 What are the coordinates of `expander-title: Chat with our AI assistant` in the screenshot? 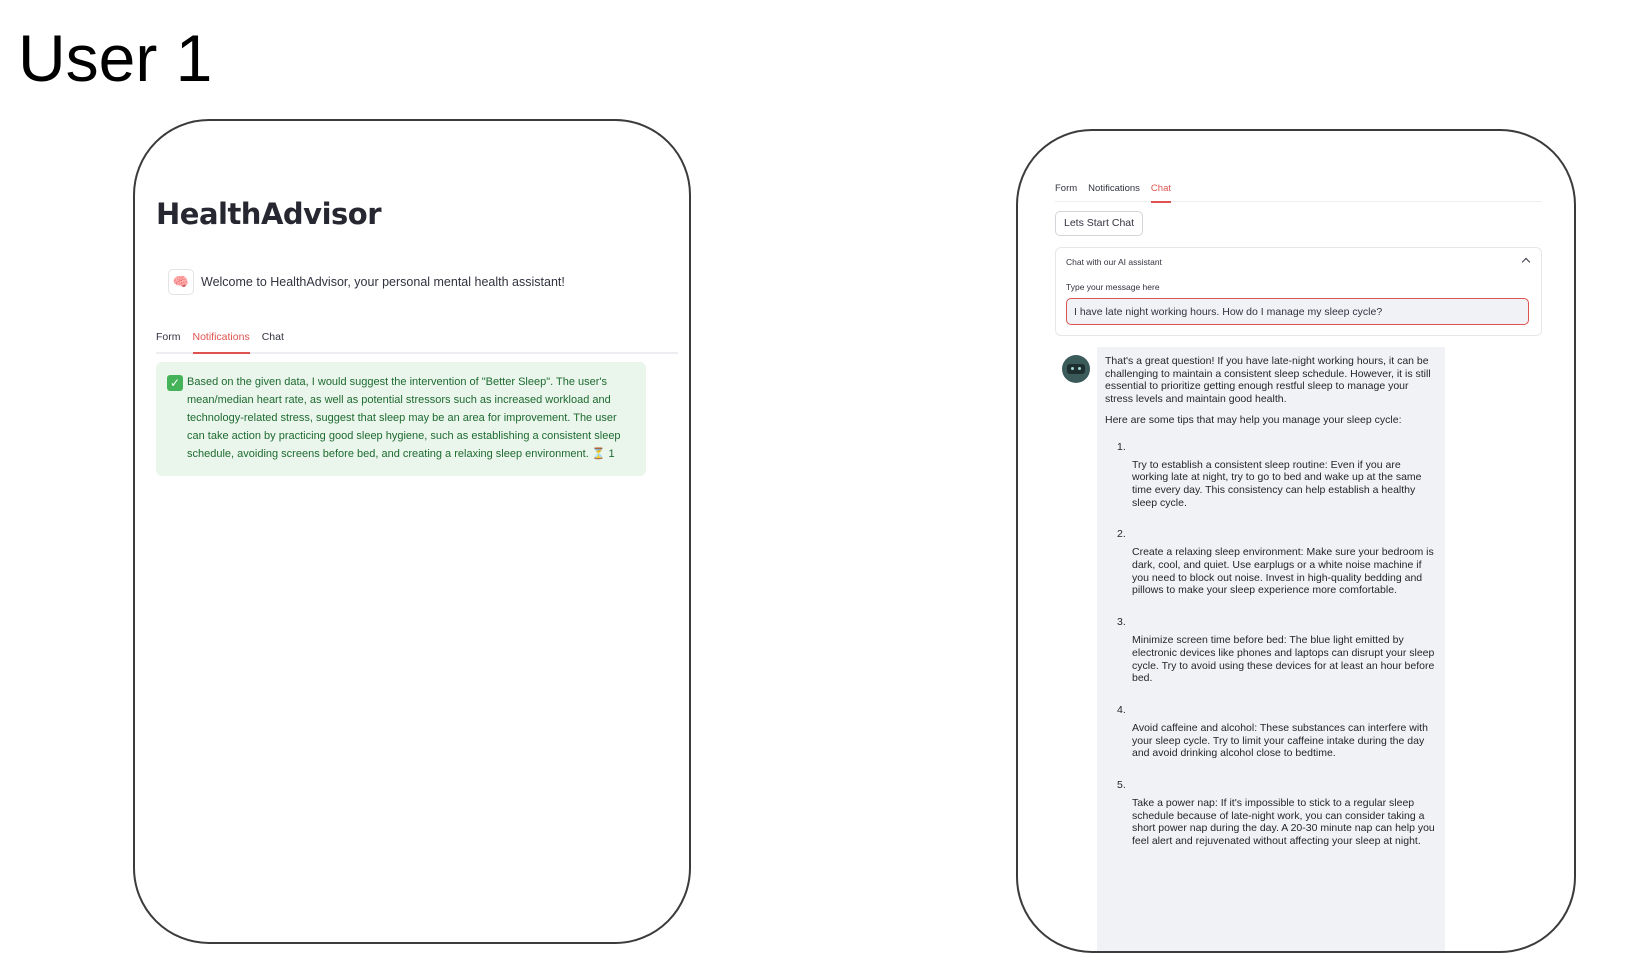 It's located at (1114, 262).